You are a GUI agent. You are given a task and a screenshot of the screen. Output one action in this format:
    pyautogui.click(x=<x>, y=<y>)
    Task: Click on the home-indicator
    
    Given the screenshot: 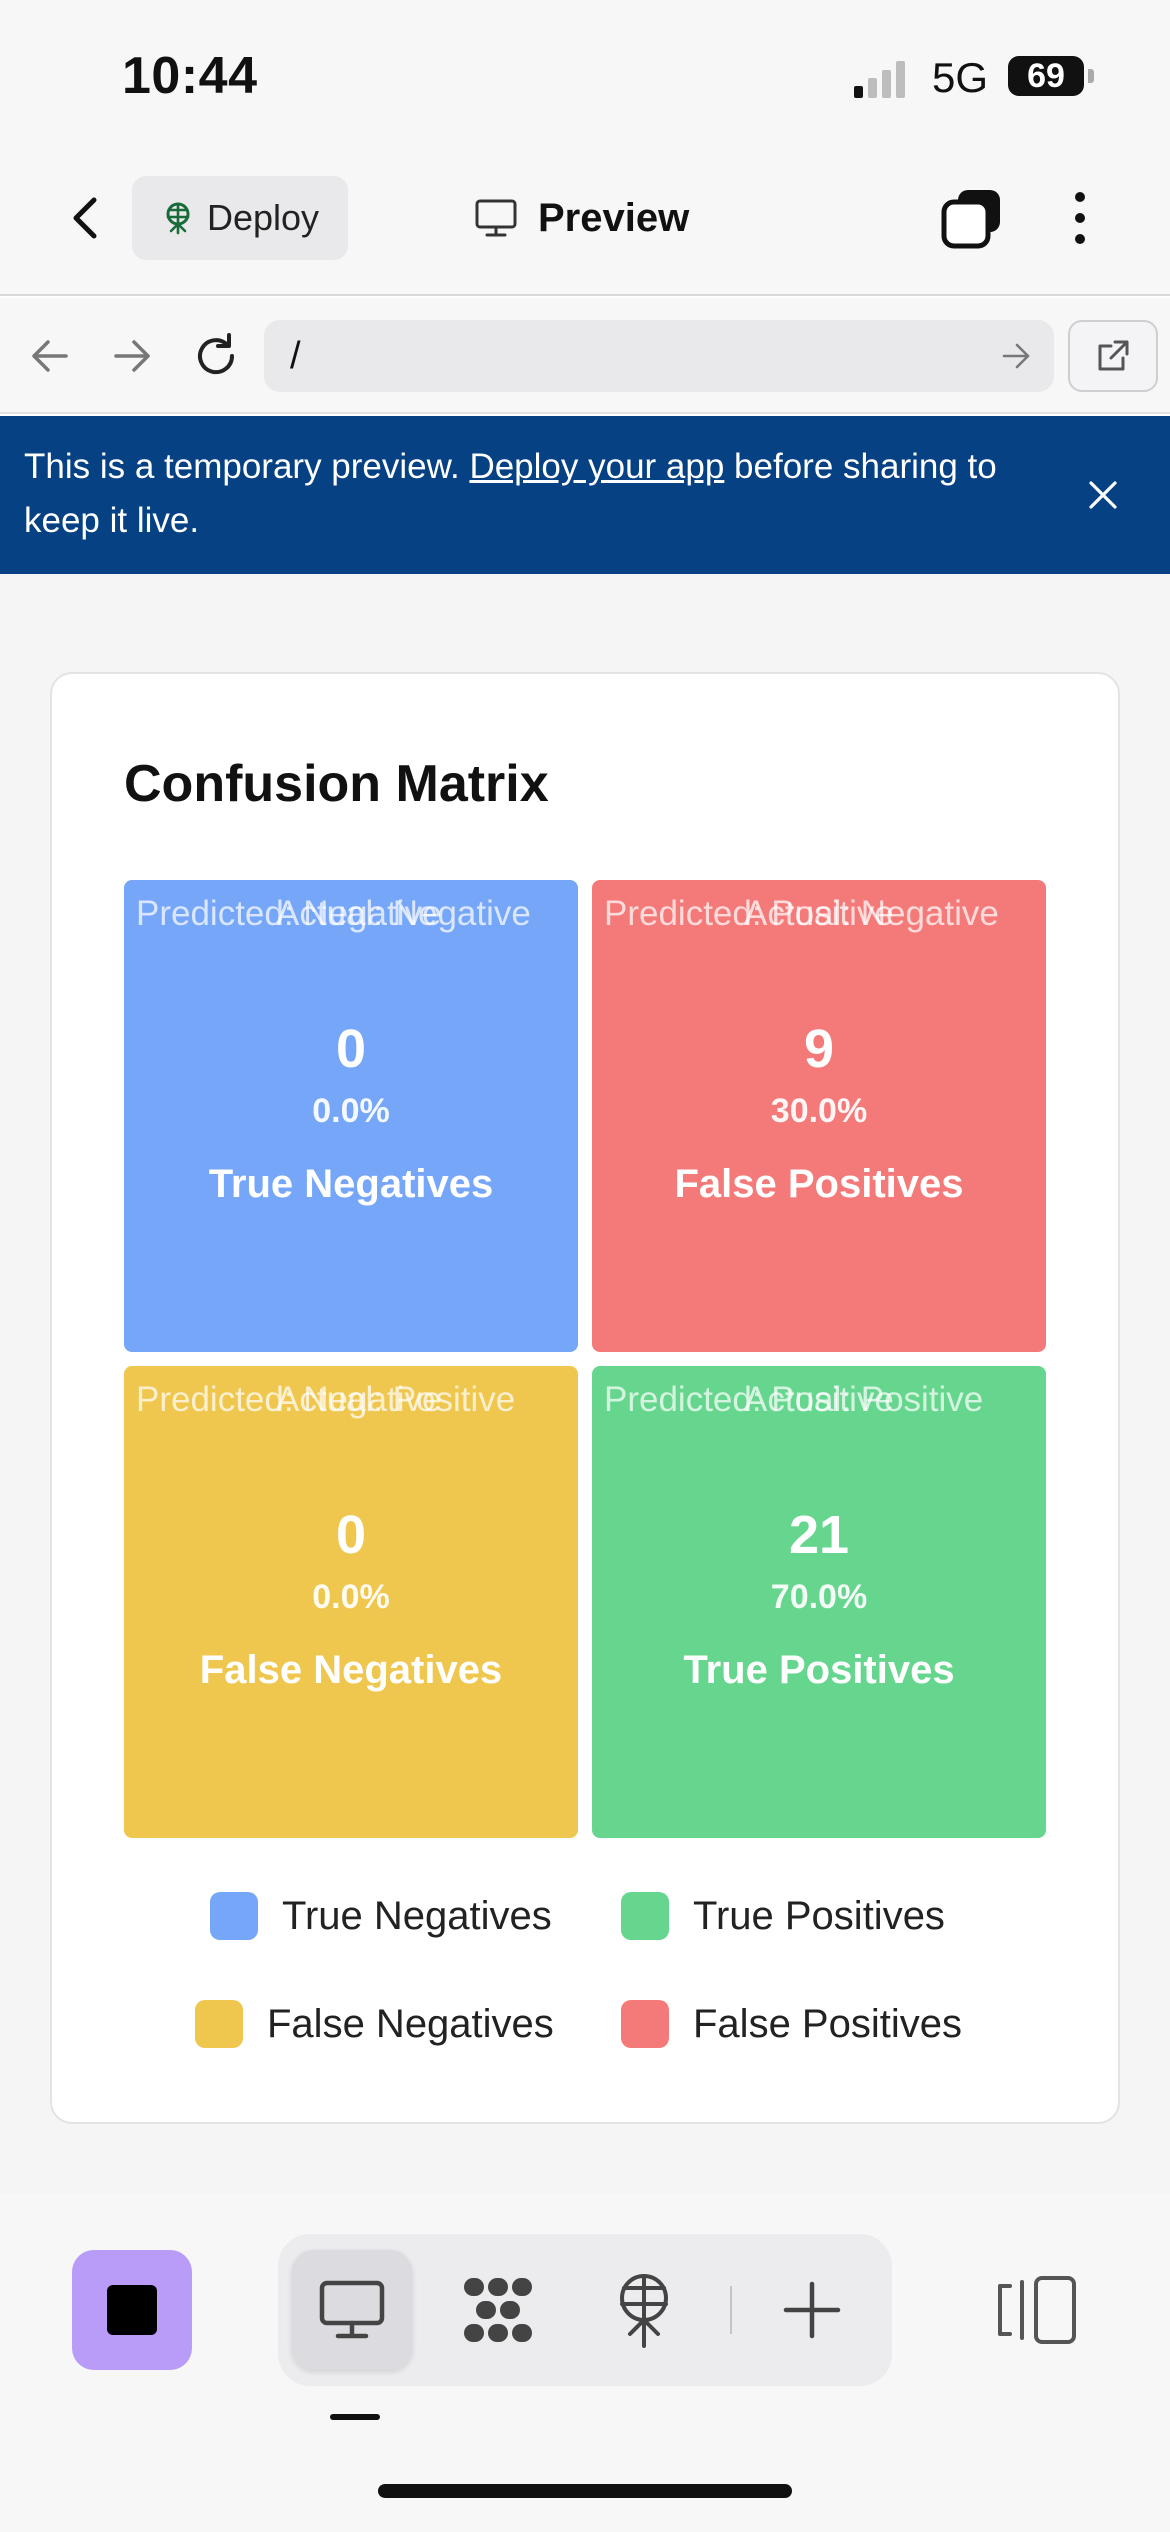 What is the action you would take?
    pyautogui.click(x=585, y=2491)
    